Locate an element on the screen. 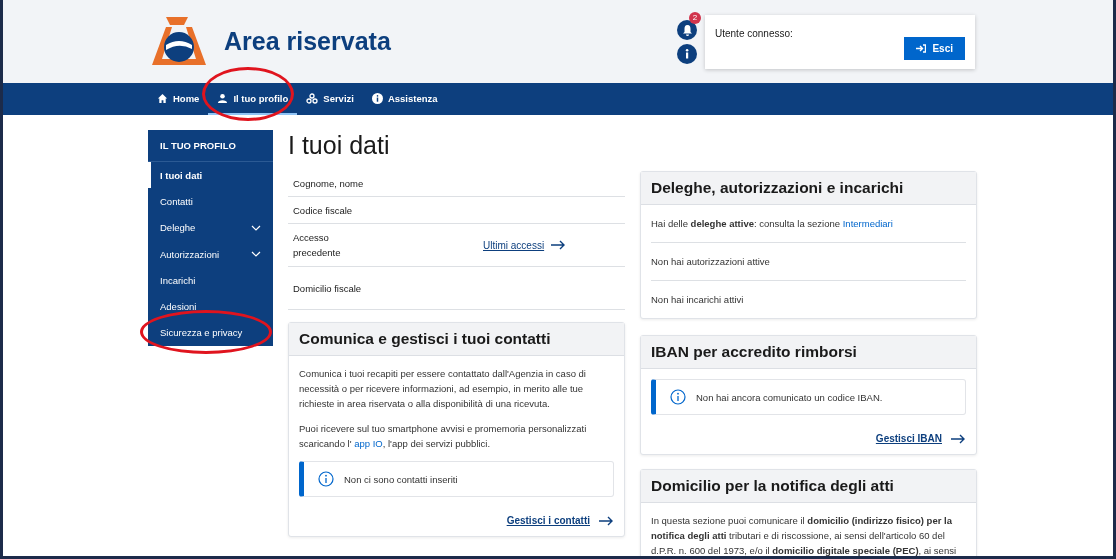 Image resolution: width=1116 pixels, height=559 pixels. nav-tab: Assistenza is located at coordinates (404, 99).